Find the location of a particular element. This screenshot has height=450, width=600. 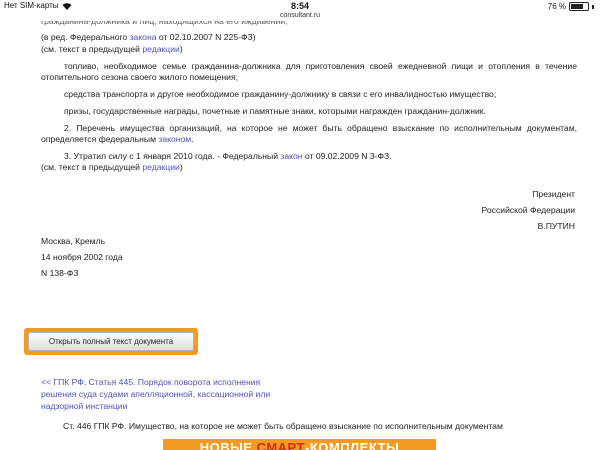

edition-link: редакции is located at coordinates (160, 49).